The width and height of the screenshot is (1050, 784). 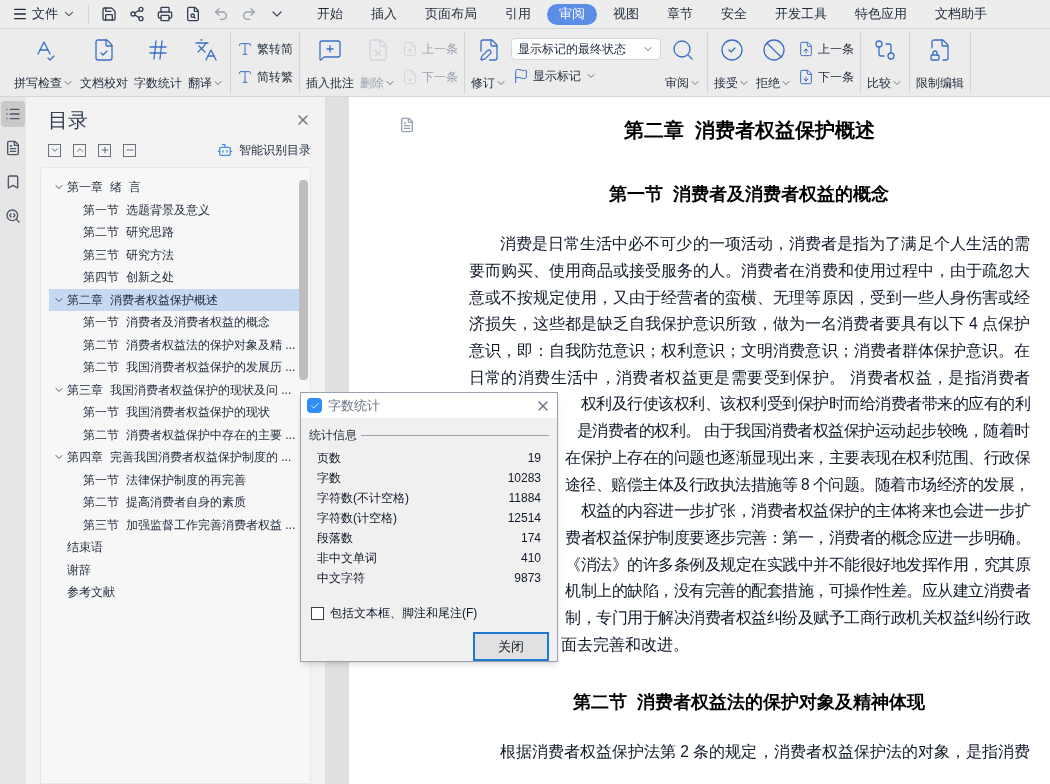 I want to click on paragraph-line: 消费是日常生活中必不可少的一项活动，消费者是指为了满足个人生活的需, so click(x=764, y=244).